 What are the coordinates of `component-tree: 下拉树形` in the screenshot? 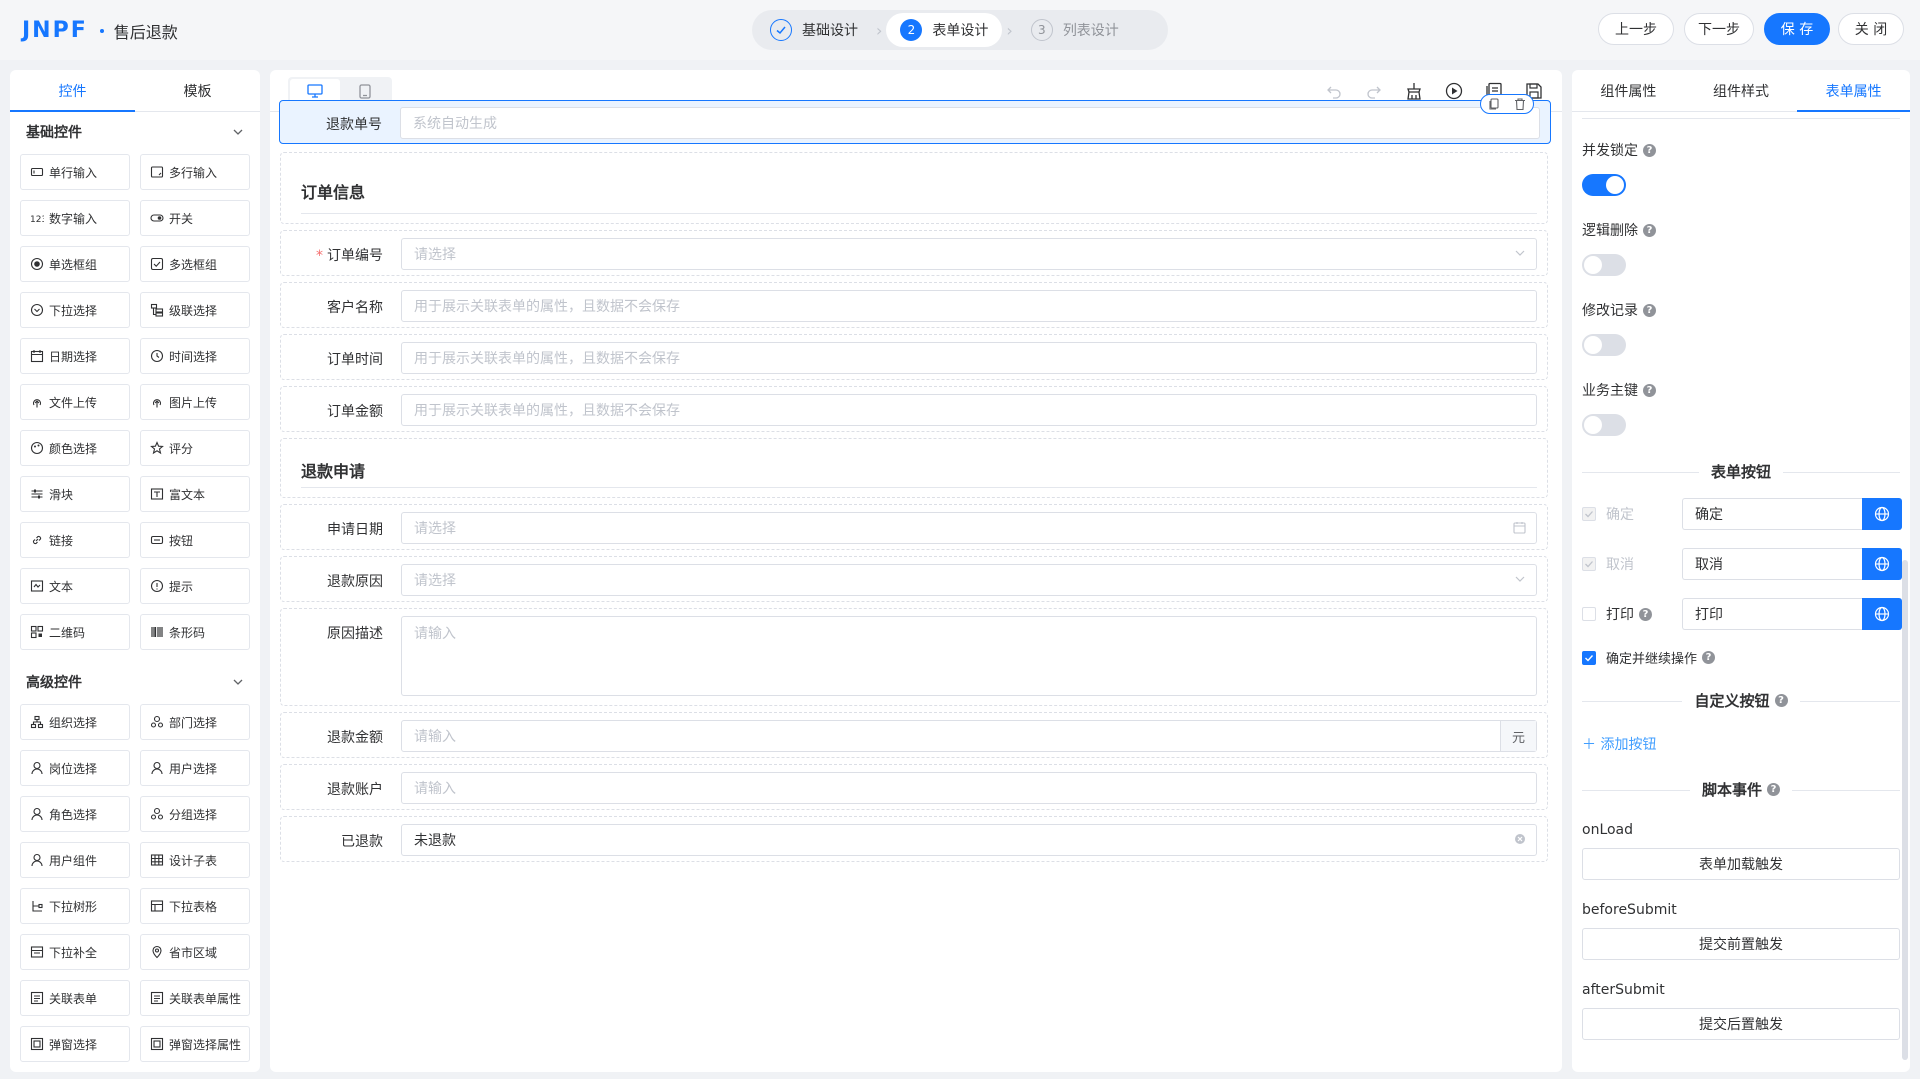 It's located at (75, 906).